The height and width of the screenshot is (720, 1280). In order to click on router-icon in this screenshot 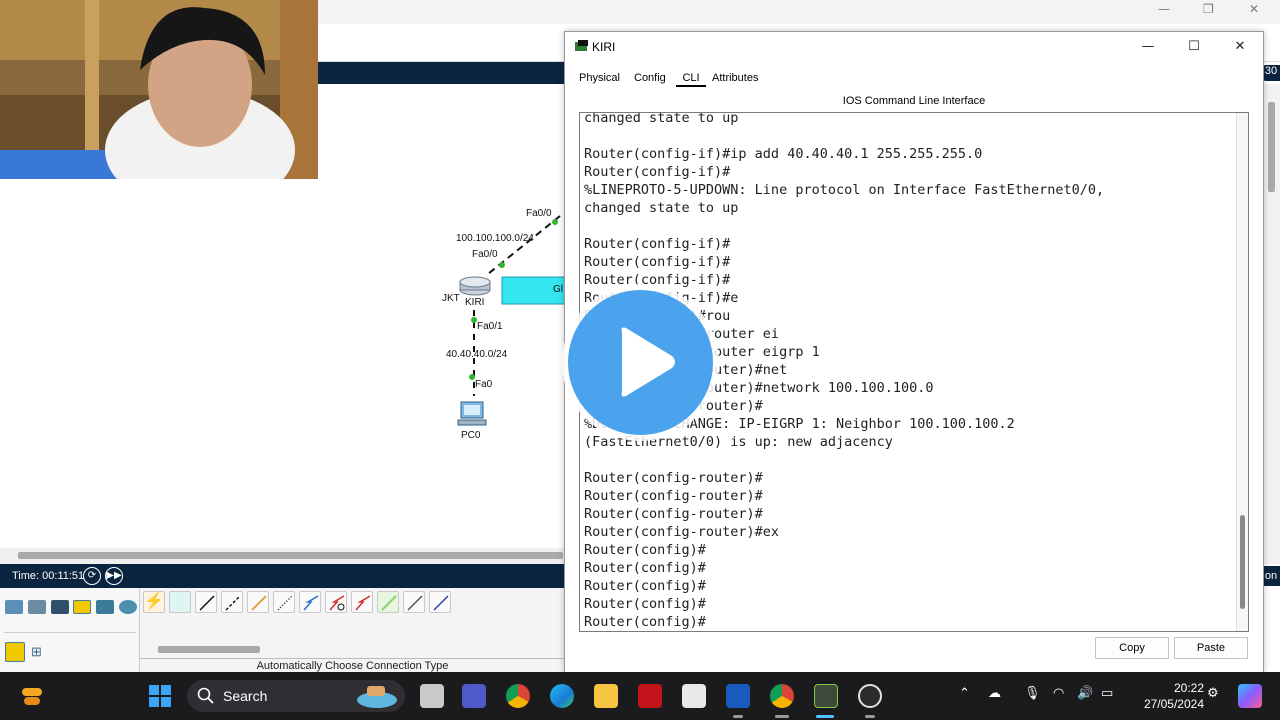, I will do `click(475, 286)`.